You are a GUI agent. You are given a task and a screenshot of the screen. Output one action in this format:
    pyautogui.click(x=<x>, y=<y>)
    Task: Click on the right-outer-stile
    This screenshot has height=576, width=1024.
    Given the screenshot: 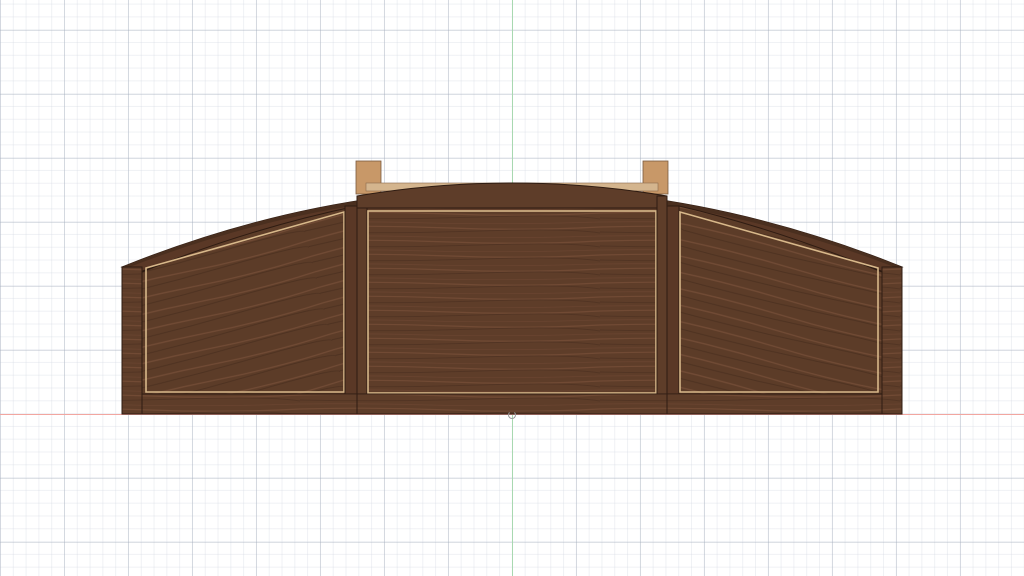 What is the action you would take?
    pyautogui.click(x=892, y=340)
    